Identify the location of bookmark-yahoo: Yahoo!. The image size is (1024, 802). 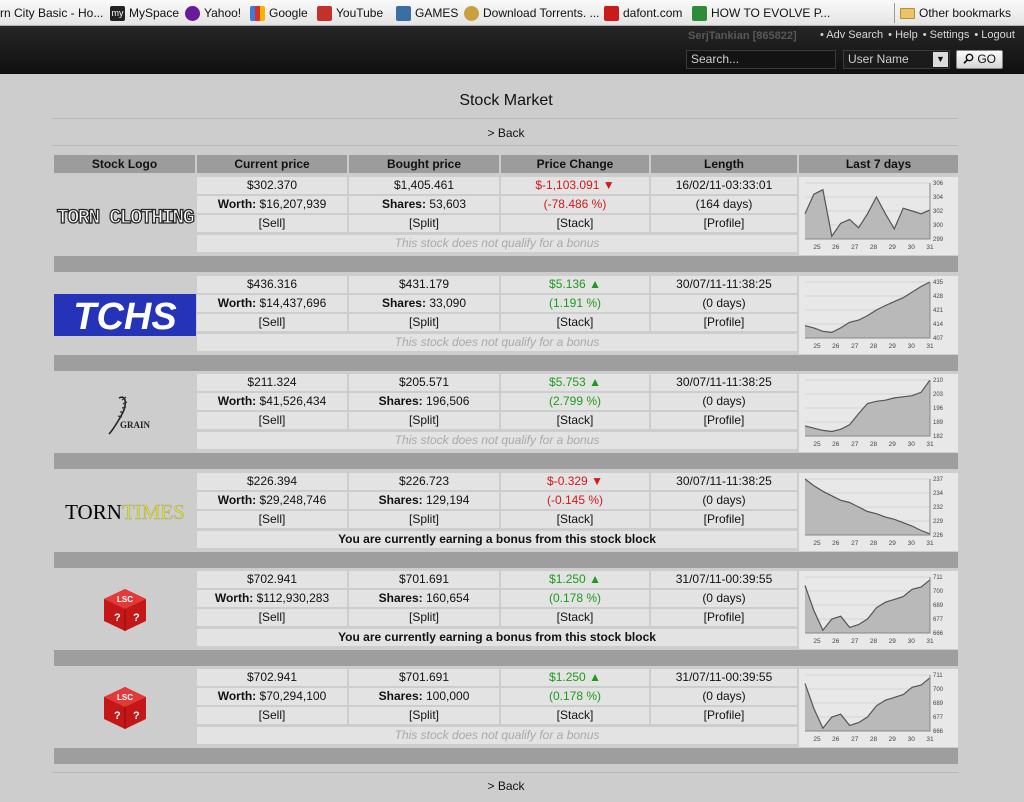
(213, 13).